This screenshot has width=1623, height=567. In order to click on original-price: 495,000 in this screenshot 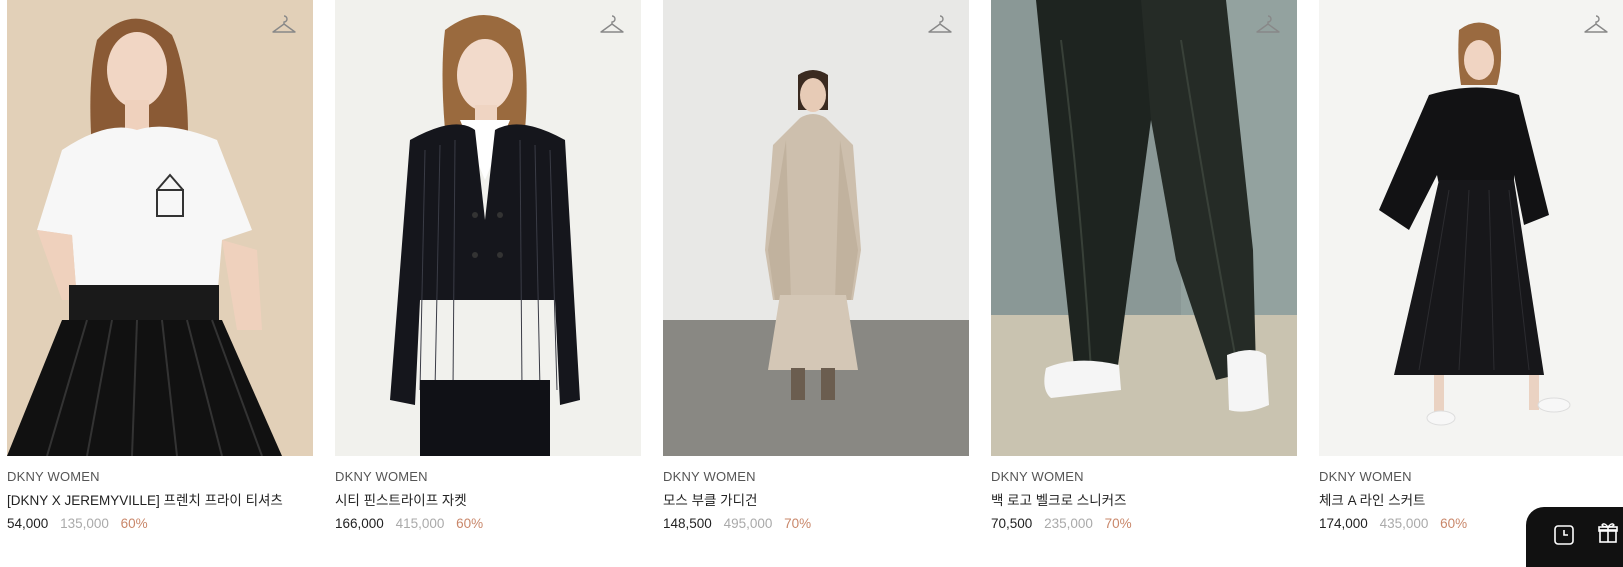, I will do `click(748, 523)`.